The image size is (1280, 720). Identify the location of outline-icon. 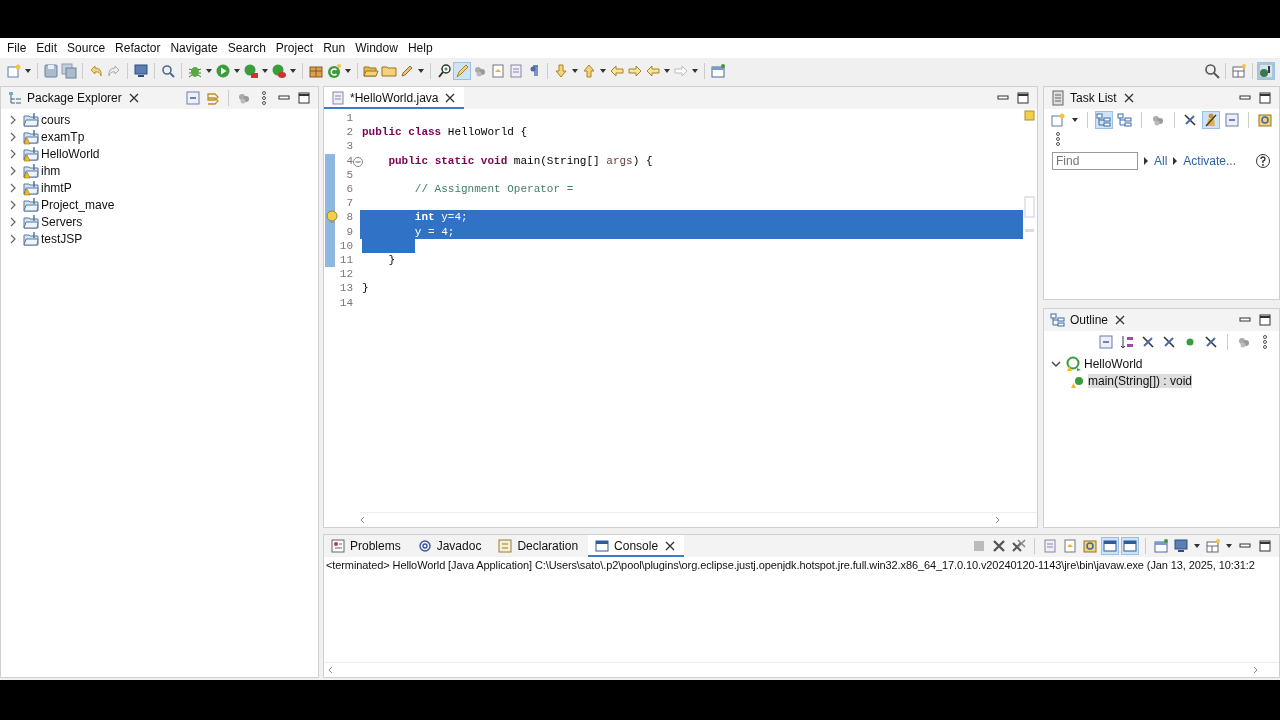
(1058, 320).